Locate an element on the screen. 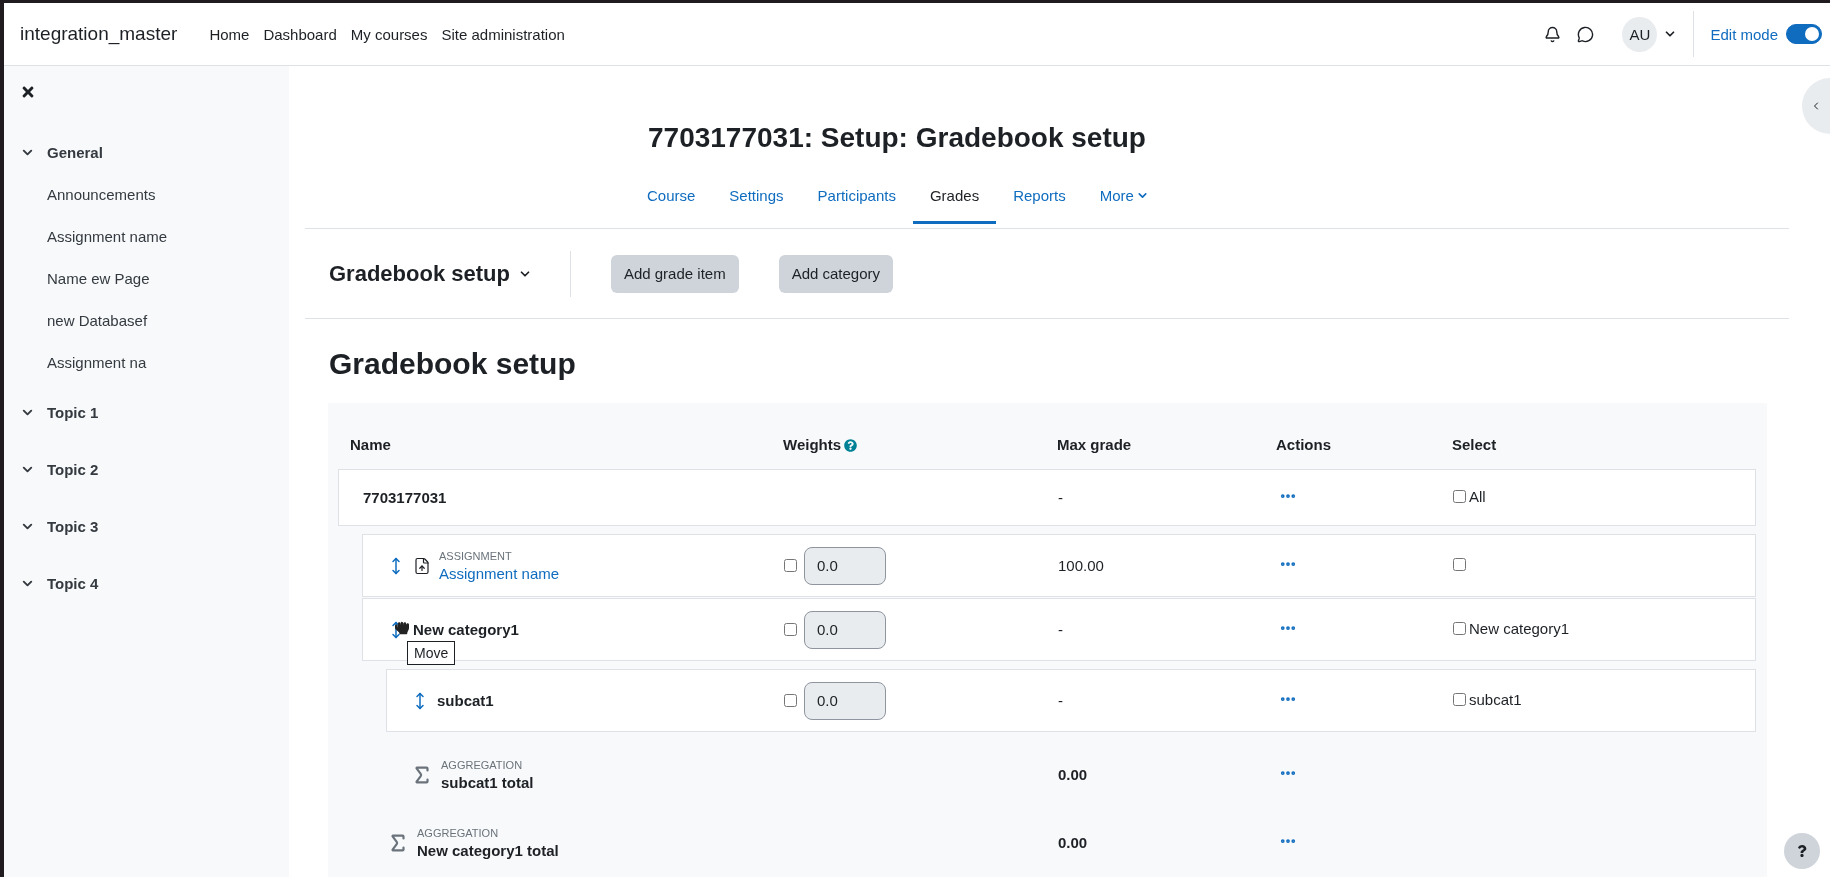  action-button: Add category is located at coordinates (836, 273).